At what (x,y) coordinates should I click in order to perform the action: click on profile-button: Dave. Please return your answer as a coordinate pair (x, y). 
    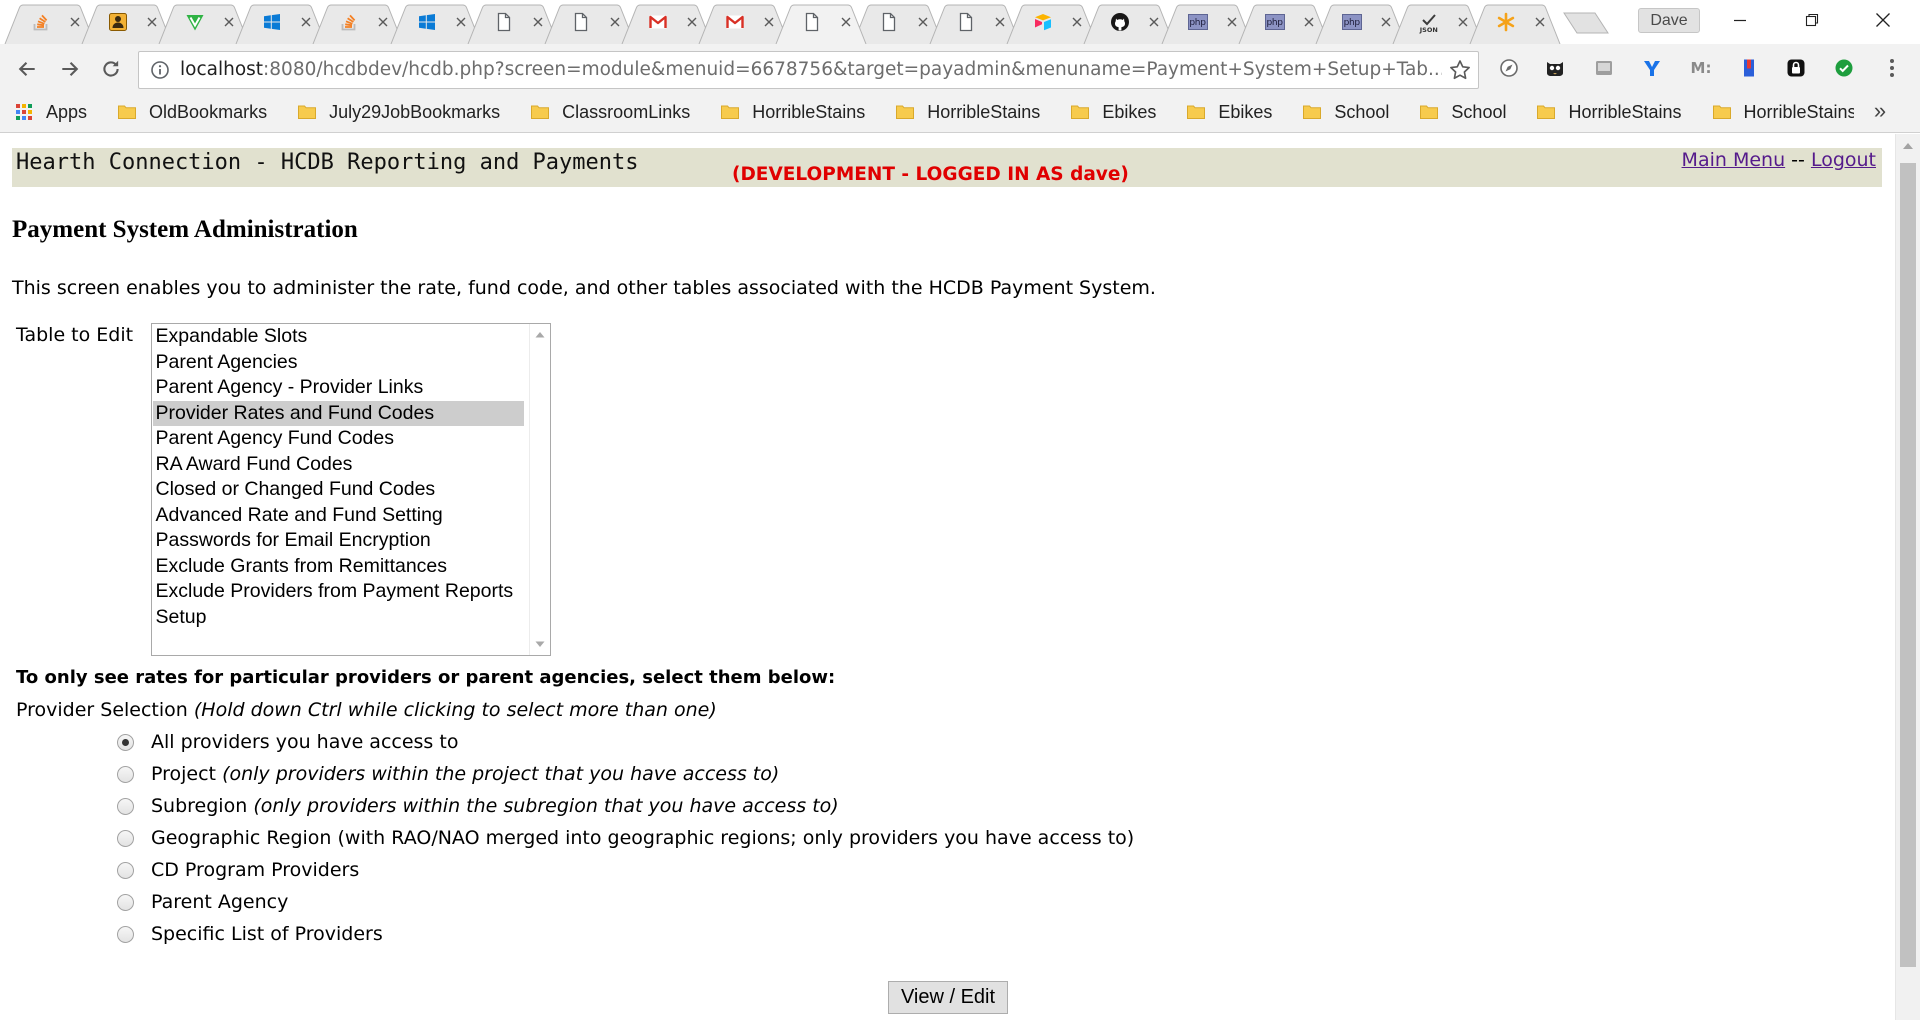
    Looking at the image, I should click on (1669, 20).